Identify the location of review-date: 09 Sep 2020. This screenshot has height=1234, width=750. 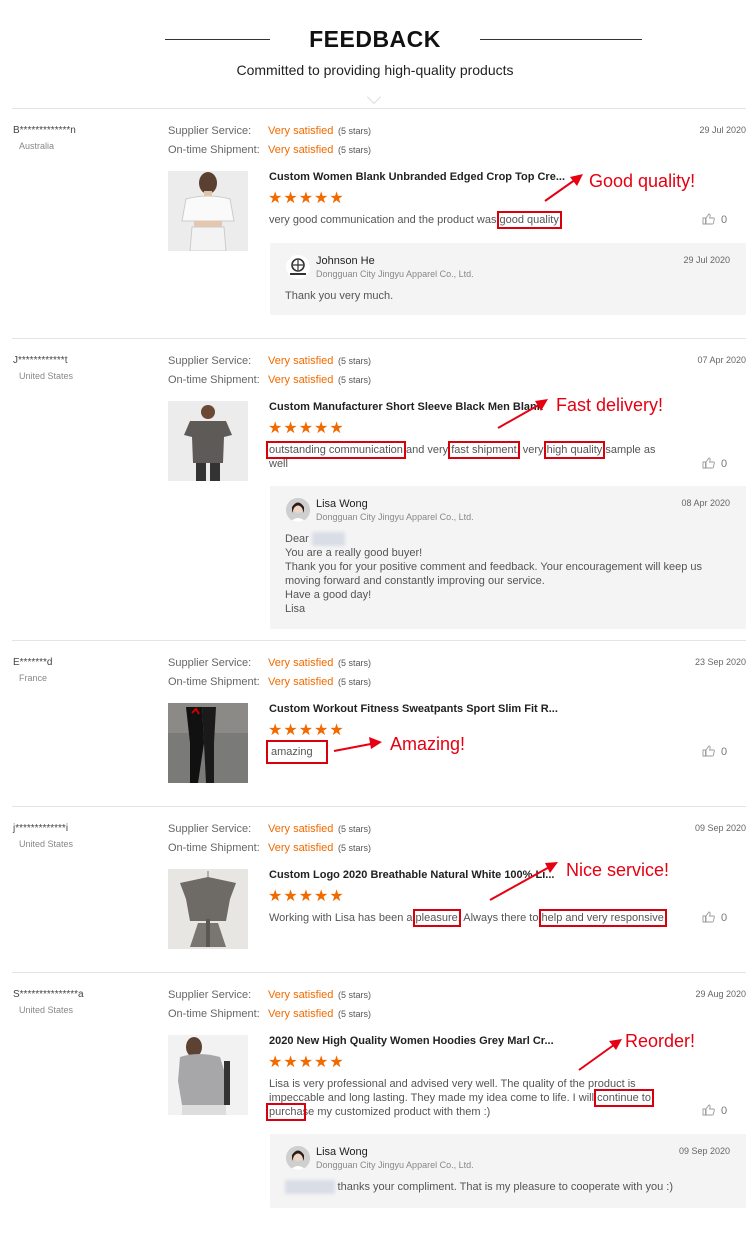
(720, 828).